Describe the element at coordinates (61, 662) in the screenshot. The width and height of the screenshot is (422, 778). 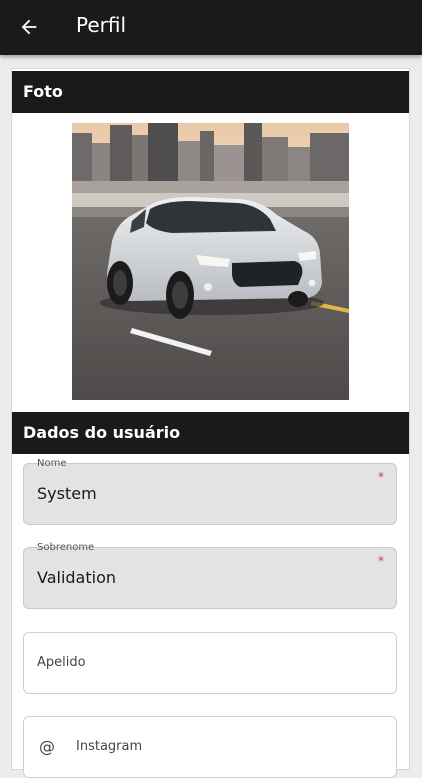
I see `nickname-placeholder: Apelido` at that location.